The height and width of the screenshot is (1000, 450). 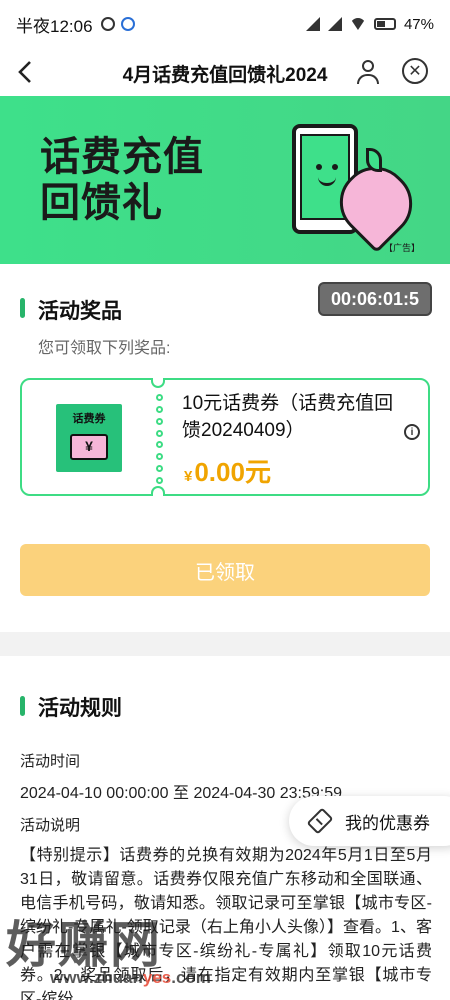 I want to click on my-coupons-button: 我的优惠券, so click(x=369, y=821).